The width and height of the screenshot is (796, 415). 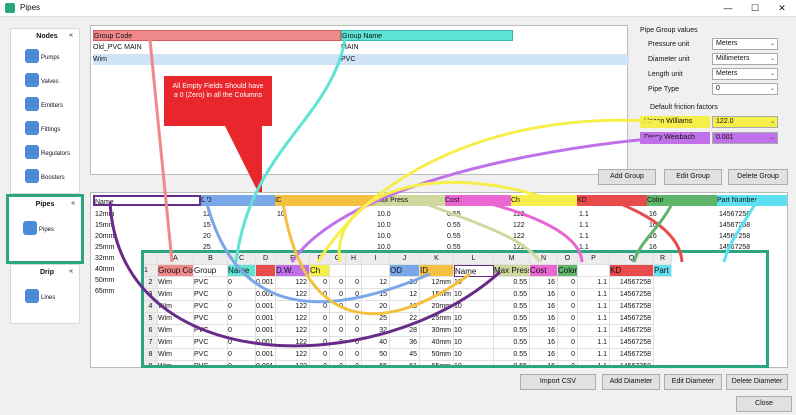 I want to click on sheet-column-letter: Q, so click(x=632, y=259).